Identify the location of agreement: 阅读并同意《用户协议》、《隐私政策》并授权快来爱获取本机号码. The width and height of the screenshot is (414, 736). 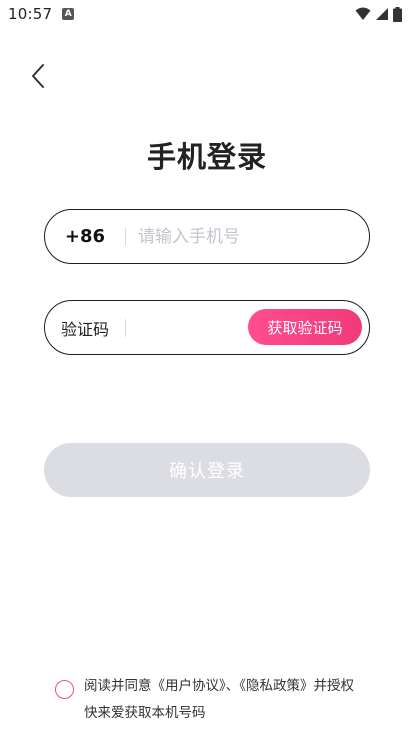
(215, 700).